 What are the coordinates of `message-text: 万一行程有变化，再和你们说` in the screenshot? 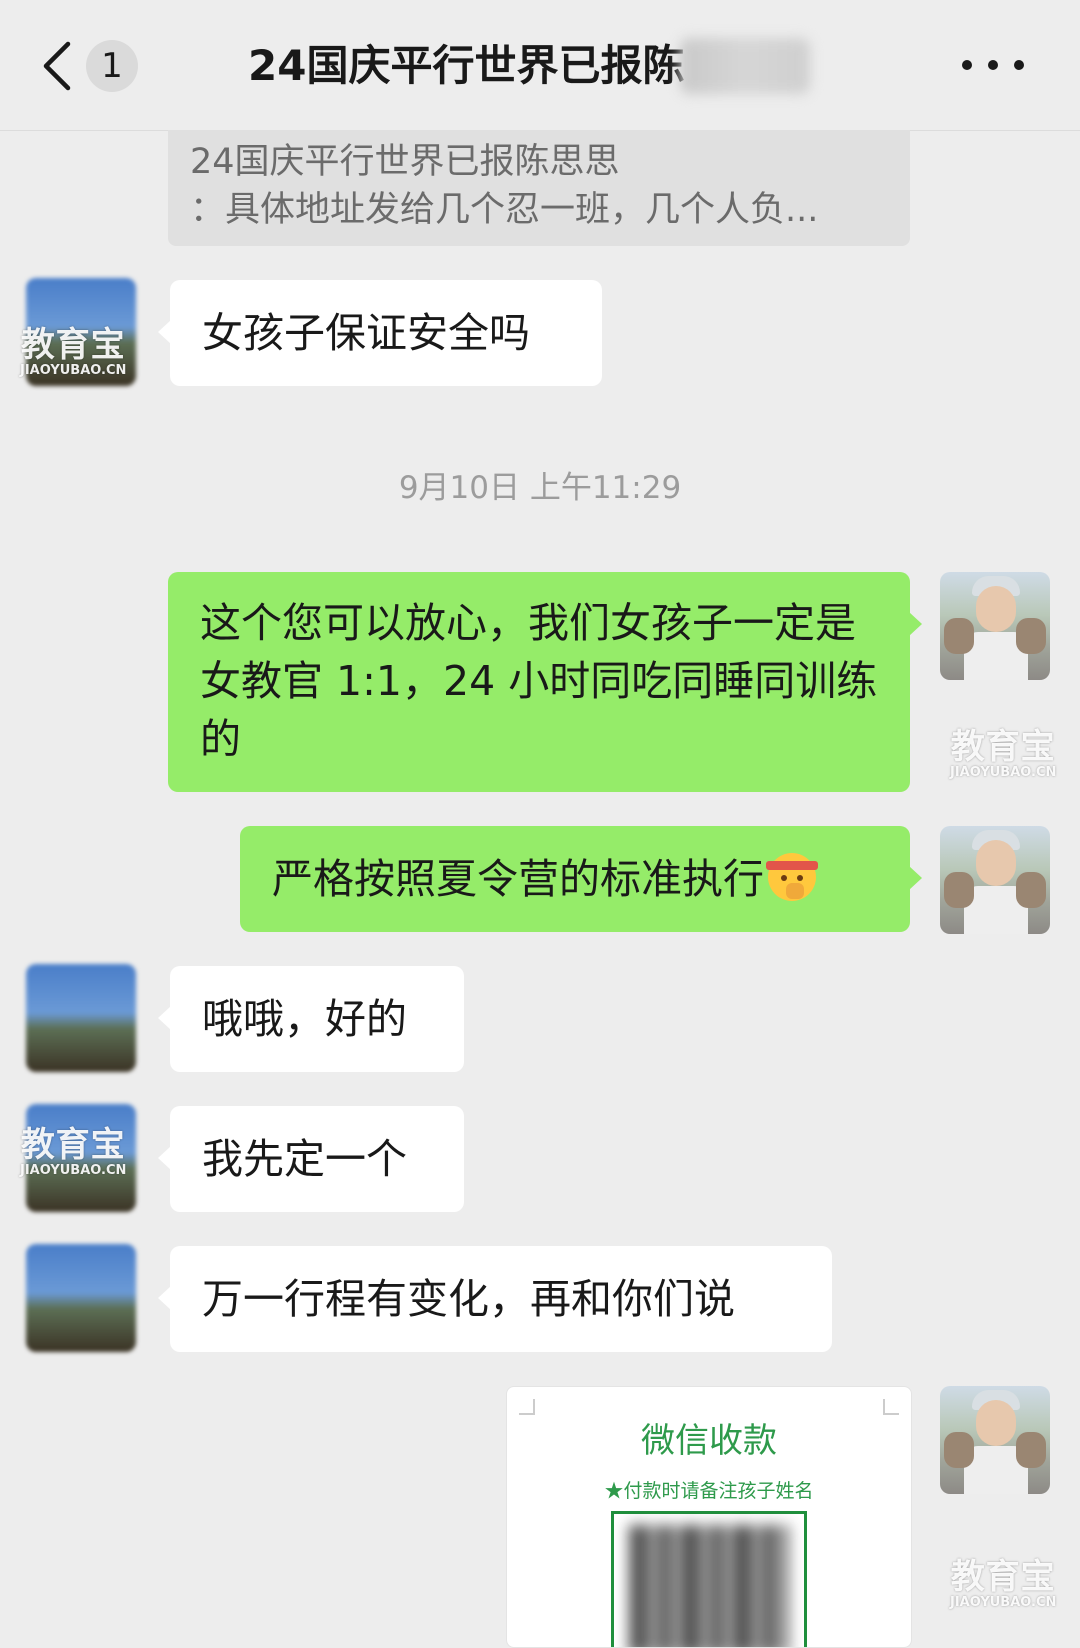 It's located at (468, 1299).